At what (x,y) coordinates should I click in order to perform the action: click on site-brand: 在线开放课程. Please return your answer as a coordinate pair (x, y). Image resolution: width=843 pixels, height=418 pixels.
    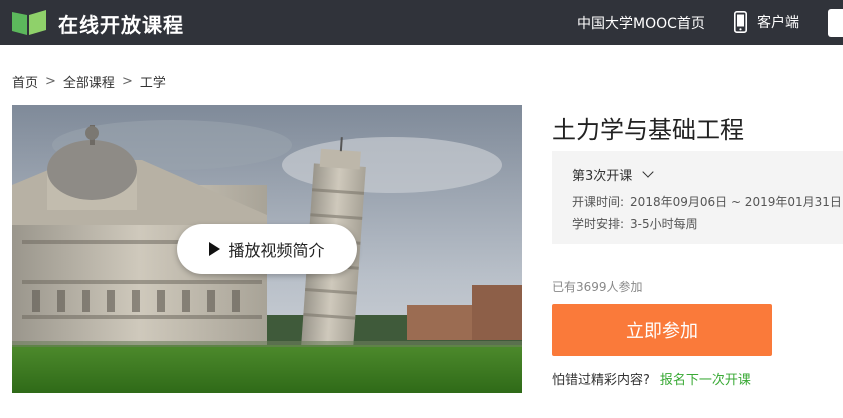
    Looking at the image, I should click on (121, 23).